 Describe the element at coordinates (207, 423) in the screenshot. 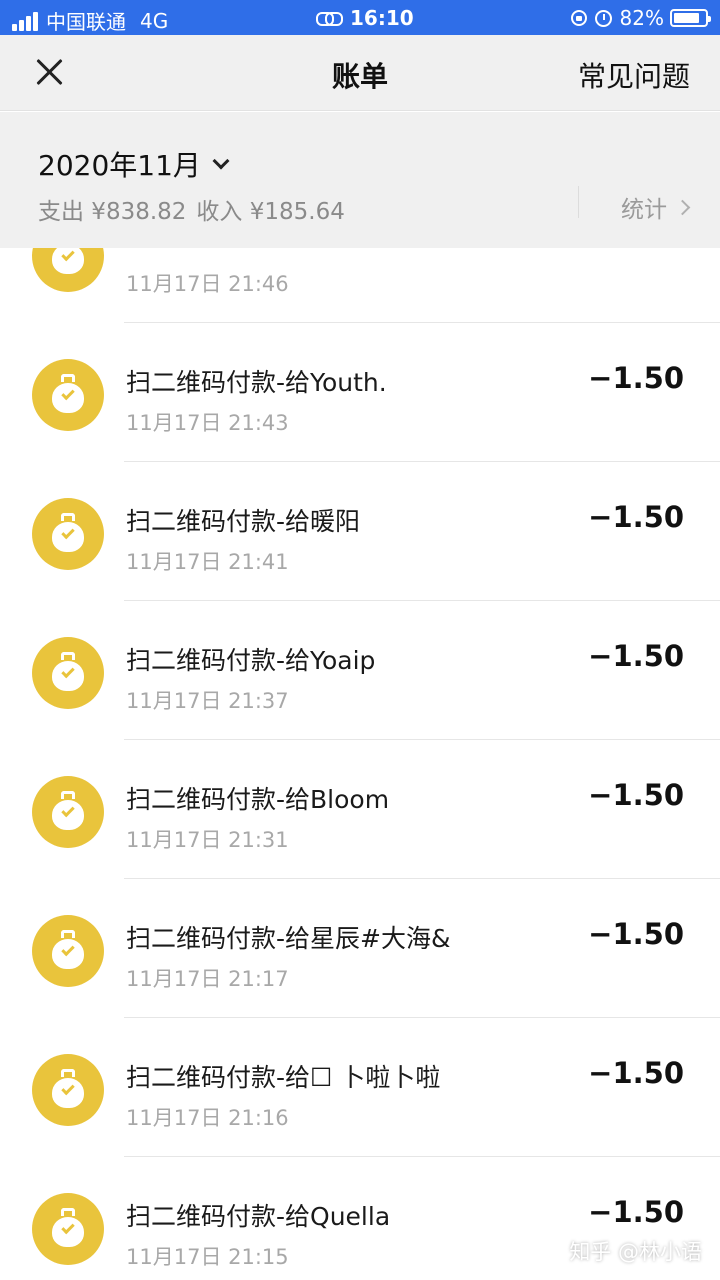

I see `transaction-time: 11月17日 21:43` at that location.